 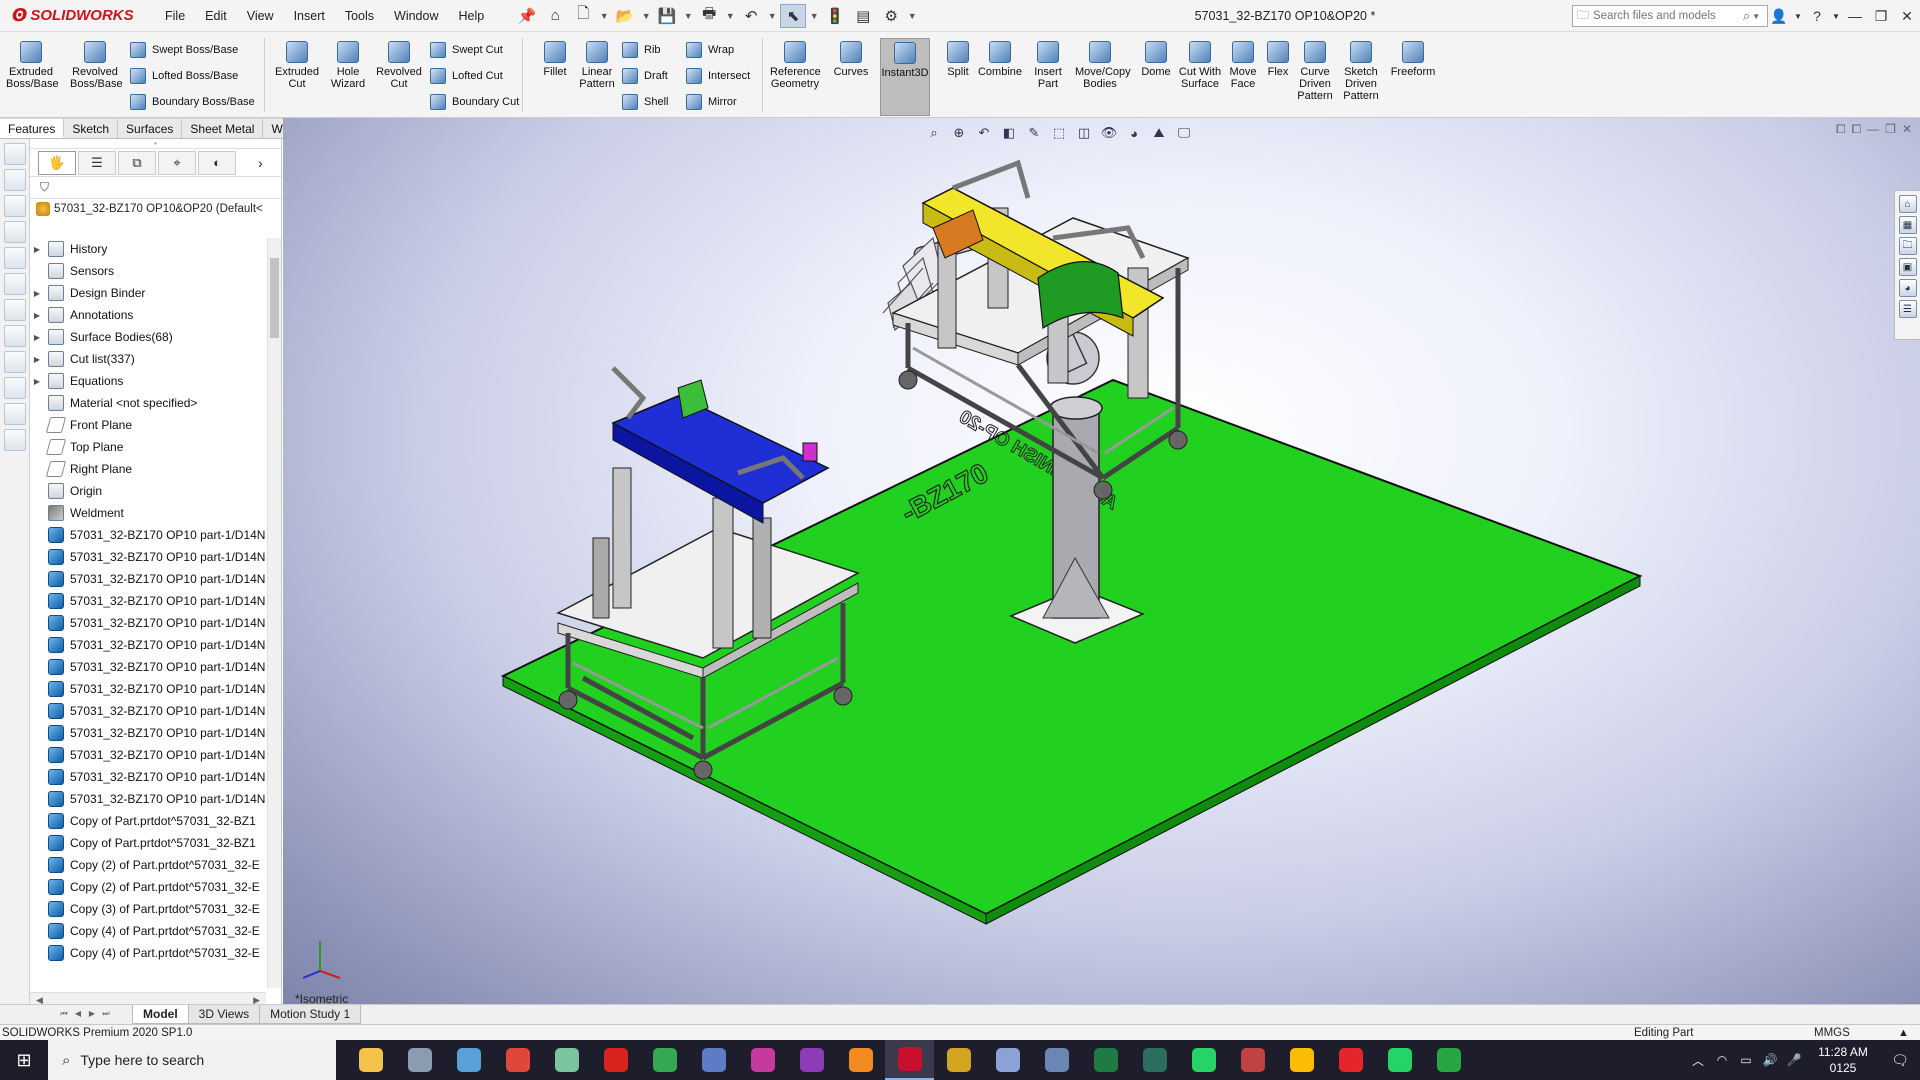 What do you see at coordinates (710, 50) in the screenshot?
I see `ribbon-wrap-button: Wrap` at bounding box center [710, 50].